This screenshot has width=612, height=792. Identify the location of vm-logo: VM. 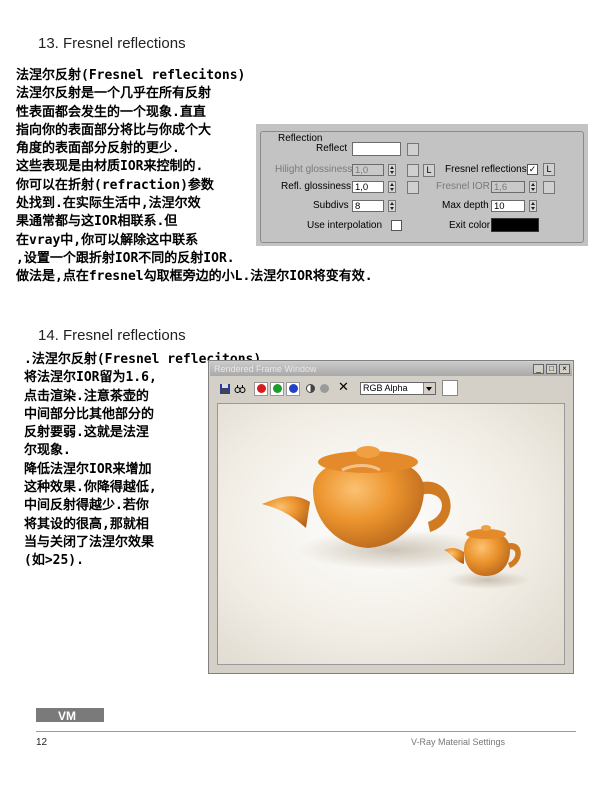
(70, 716).